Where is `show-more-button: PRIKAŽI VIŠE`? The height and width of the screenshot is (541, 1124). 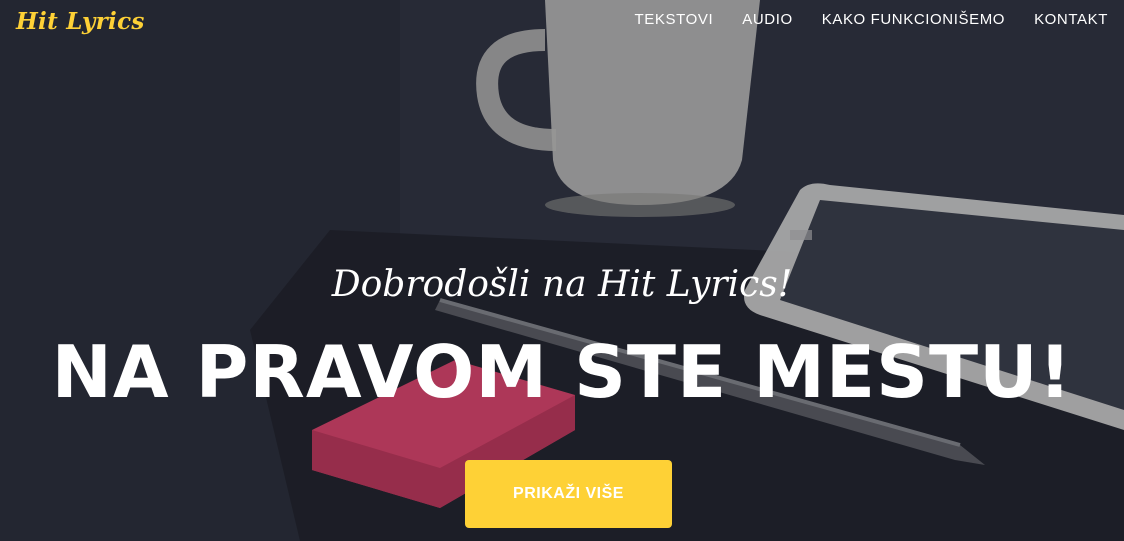
show-more-button: PRIKAŽI VIŠE is located at coordinates (568, 494).